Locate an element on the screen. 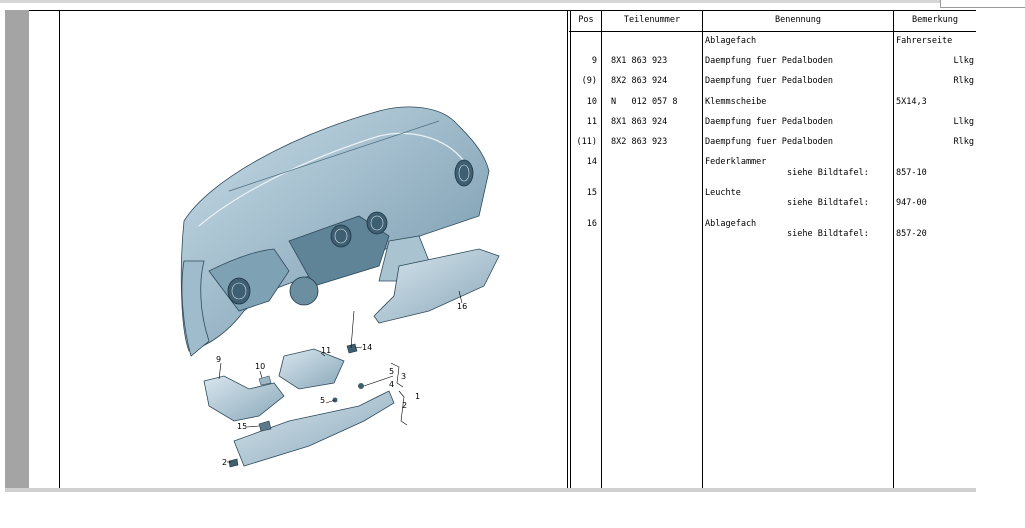 The height and width of the screenshot is (528, 1025). row-5-benennung: Daempfung fuer Pedalboden is located at coordinates (769, 142).